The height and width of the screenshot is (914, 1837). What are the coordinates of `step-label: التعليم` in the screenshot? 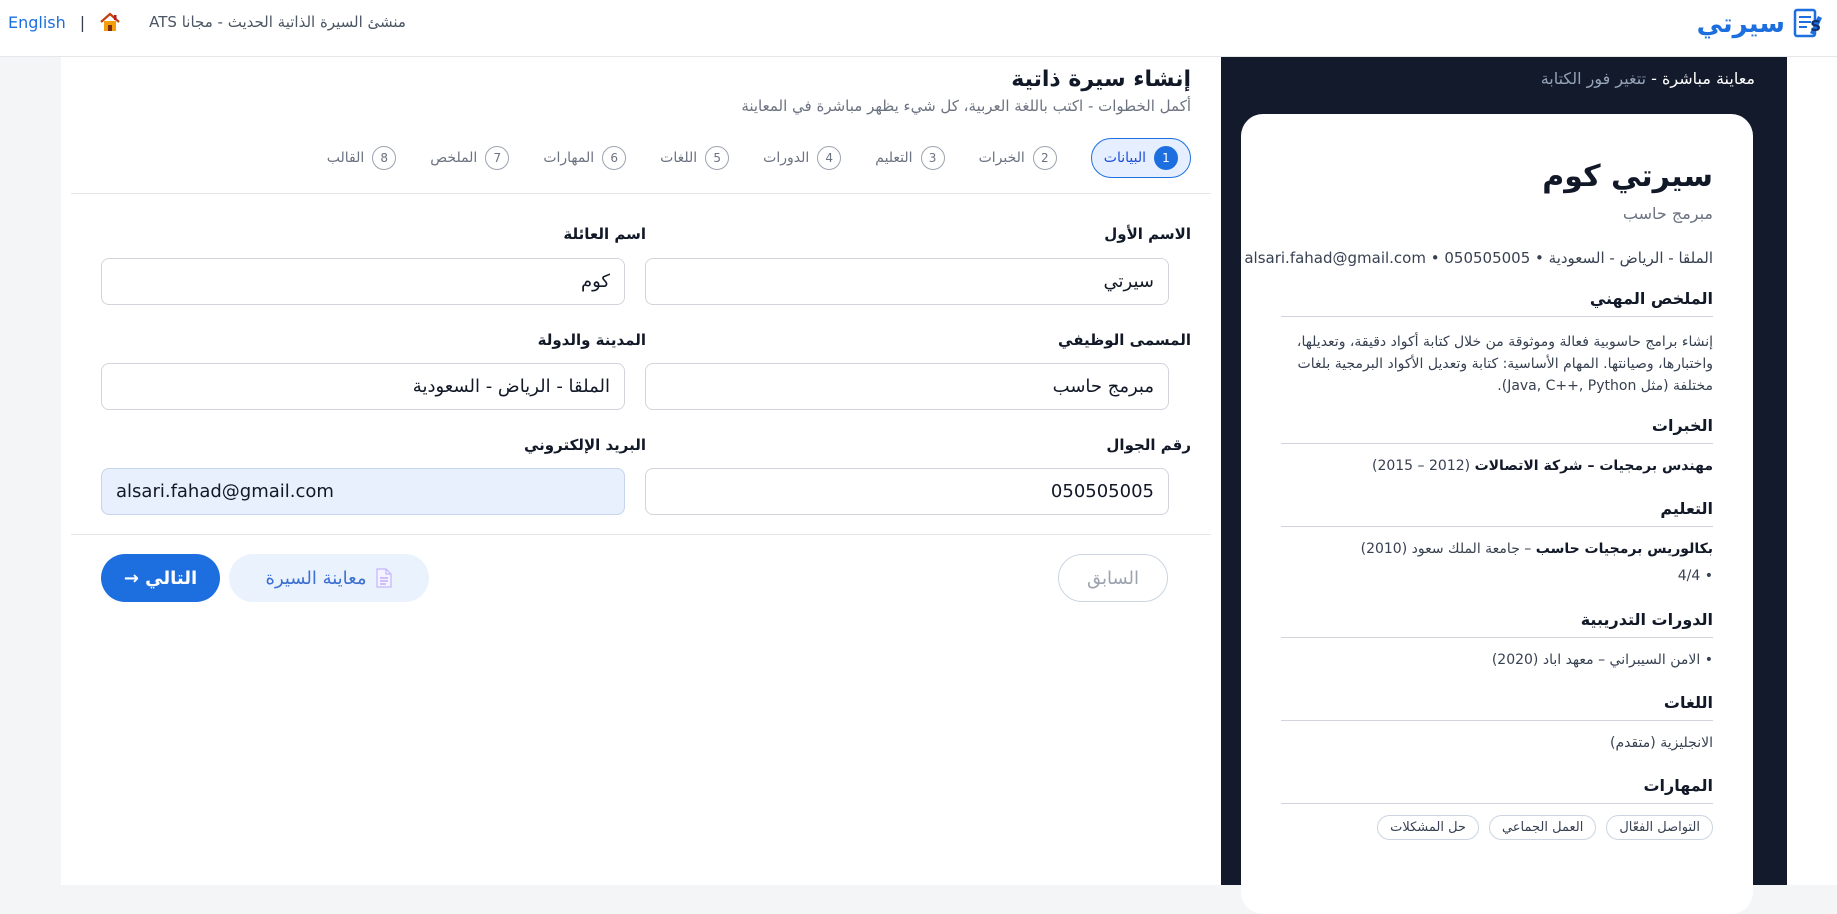 It's located at (894, 158).